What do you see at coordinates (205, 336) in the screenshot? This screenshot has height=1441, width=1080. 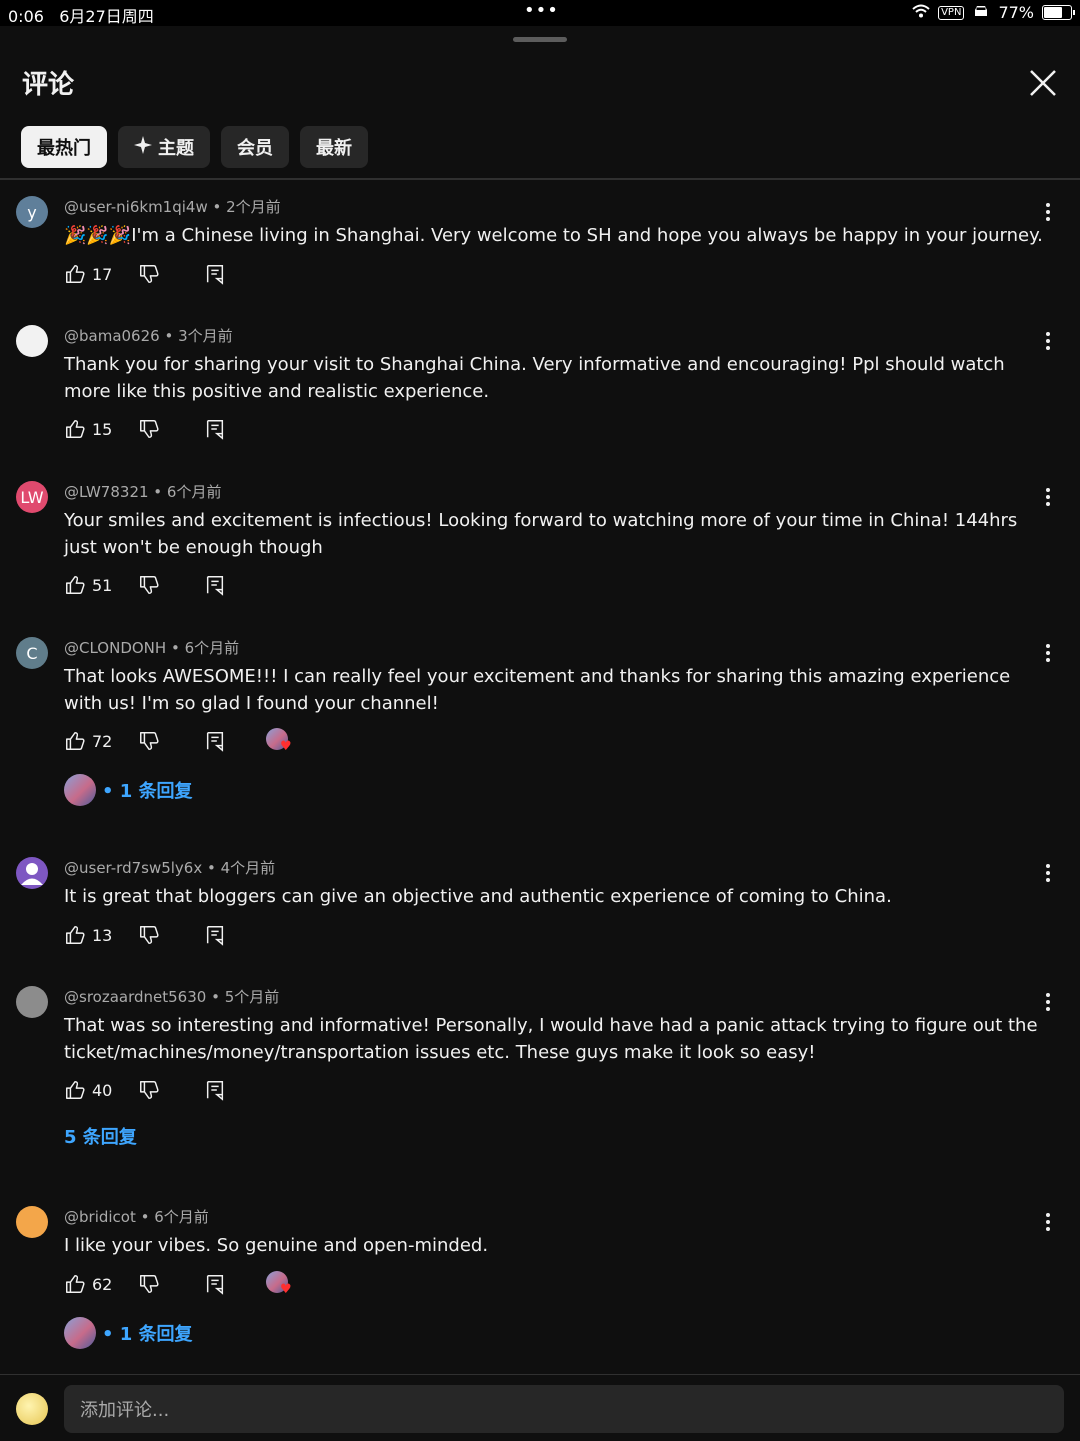 I see `comment-time: 3个月前` at bounding box center [205, 336].